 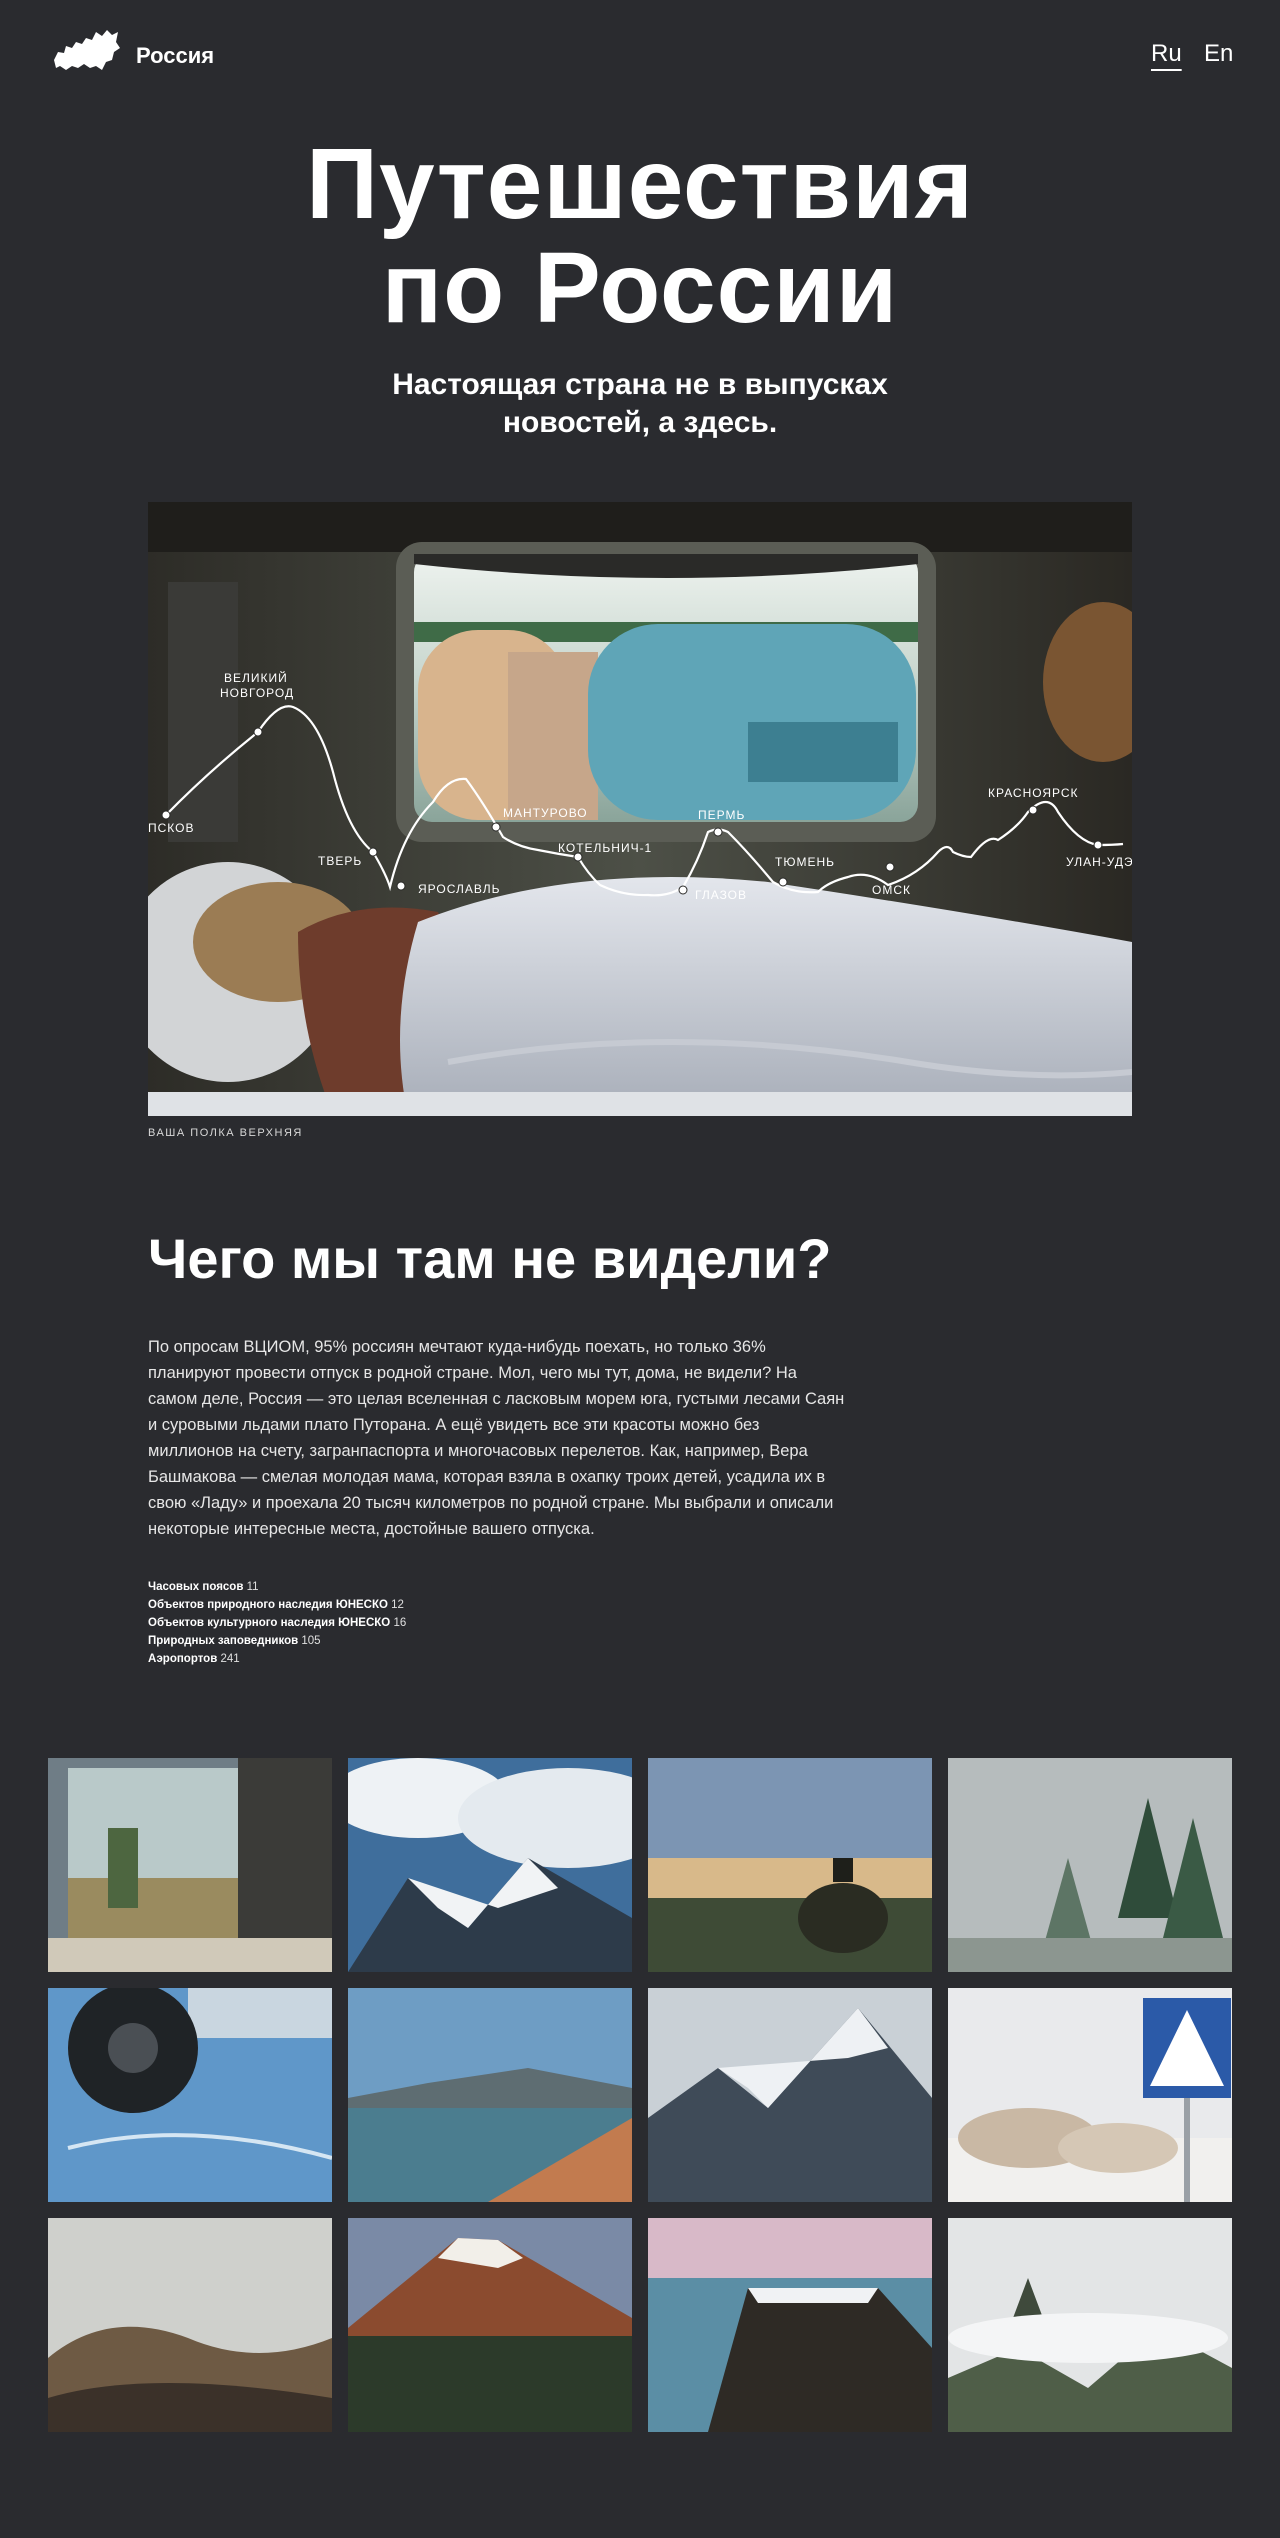 I want to click on stat-item: Часовых поясов 11, so click(x=277, y=1587).